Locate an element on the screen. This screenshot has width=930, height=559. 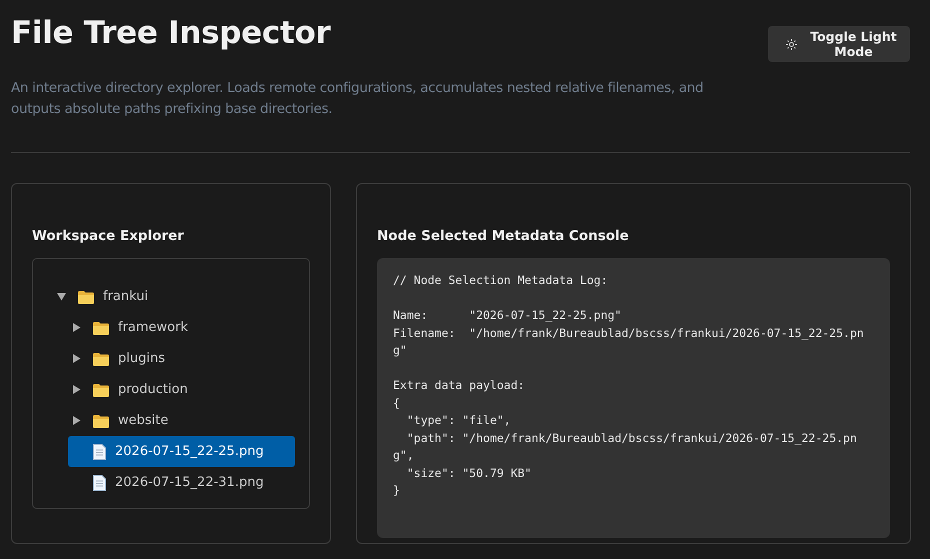
tree-item: framework is located at coordinates (181, 327).